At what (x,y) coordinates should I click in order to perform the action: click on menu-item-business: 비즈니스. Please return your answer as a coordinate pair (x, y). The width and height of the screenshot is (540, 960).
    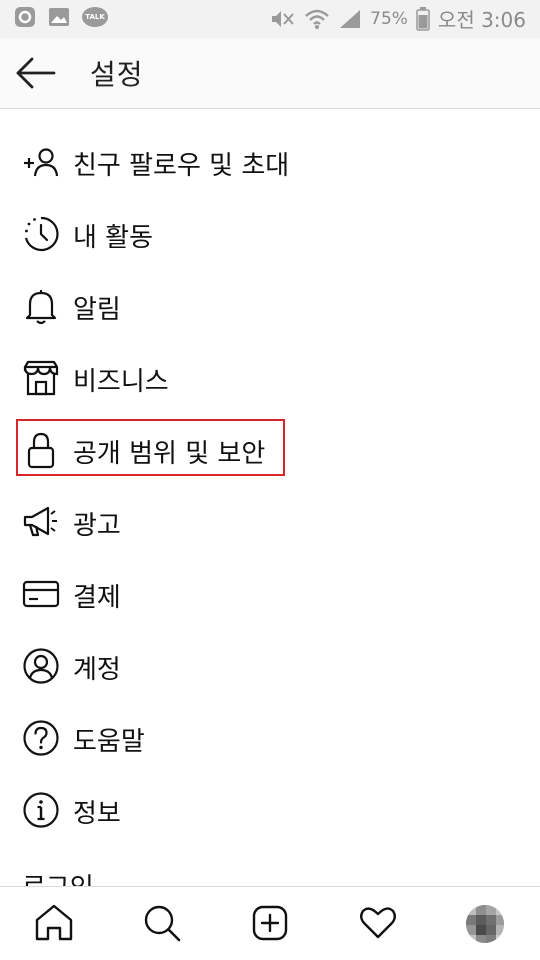
    Looking at the image, I should click on (270, 377).